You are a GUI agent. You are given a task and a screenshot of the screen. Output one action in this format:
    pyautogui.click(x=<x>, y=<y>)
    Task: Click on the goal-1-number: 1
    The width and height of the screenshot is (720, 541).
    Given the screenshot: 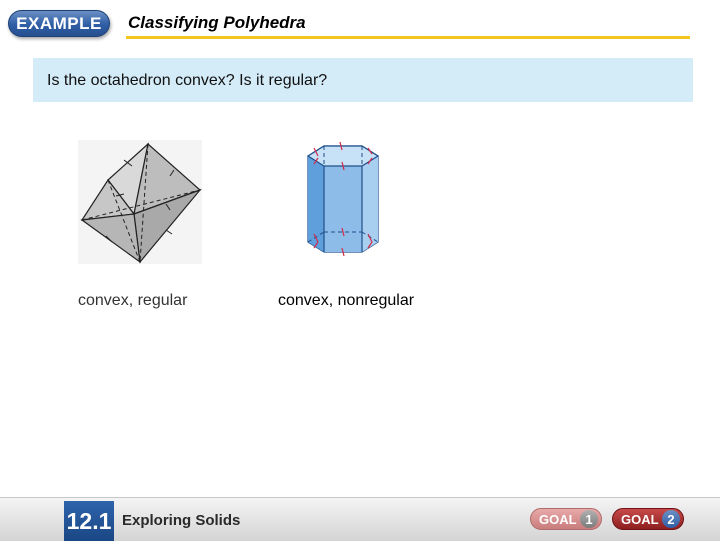 What is the action you would take?
    pyautogui.click(x=589, y=519)
    